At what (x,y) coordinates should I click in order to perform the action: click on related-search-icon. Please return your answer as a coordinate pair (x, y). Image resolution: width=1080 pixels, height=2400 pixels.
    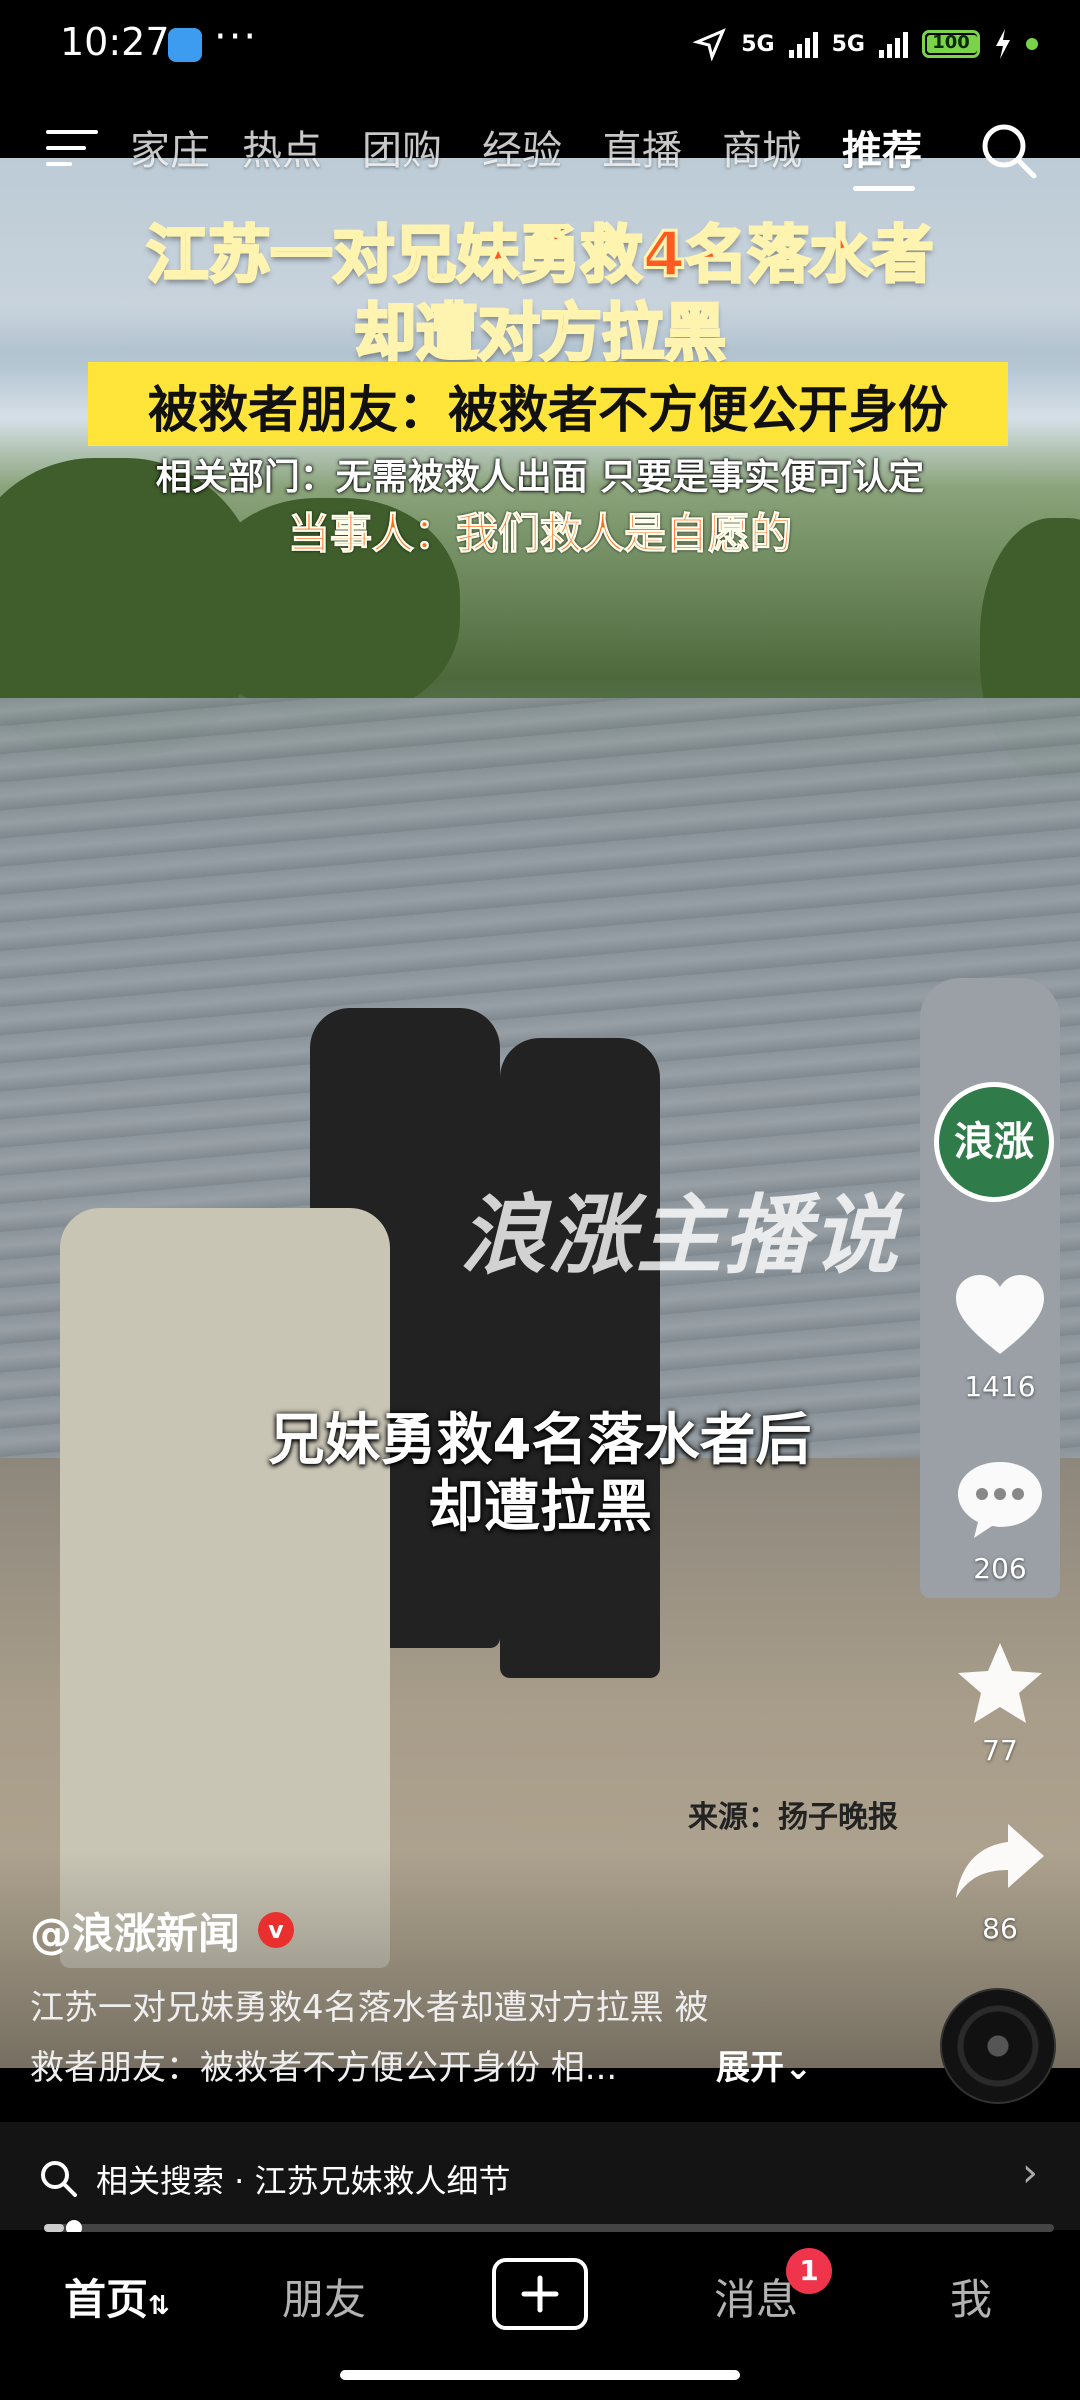
    Looking at the image, I should click on (59, 2179).